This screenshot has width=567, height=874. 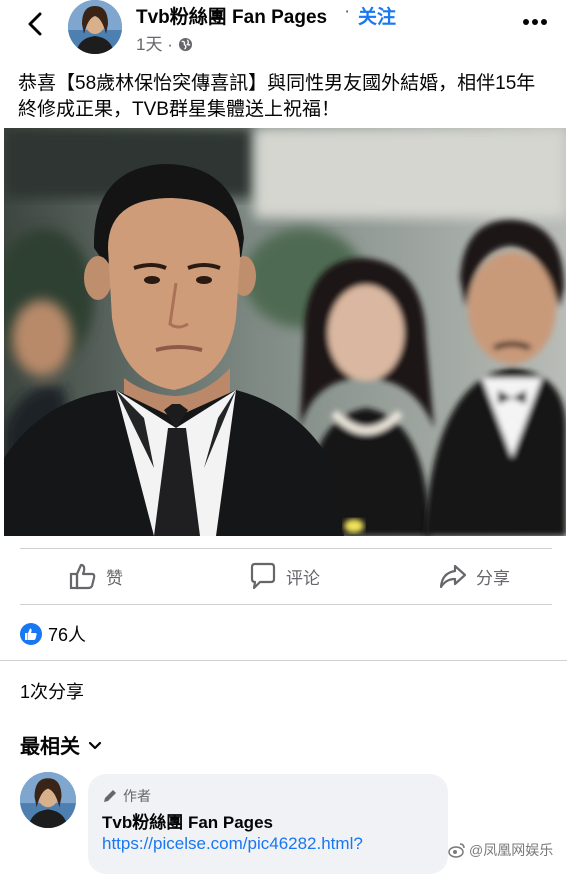 I want to click on page-avatar, so click(x=95, y=27).